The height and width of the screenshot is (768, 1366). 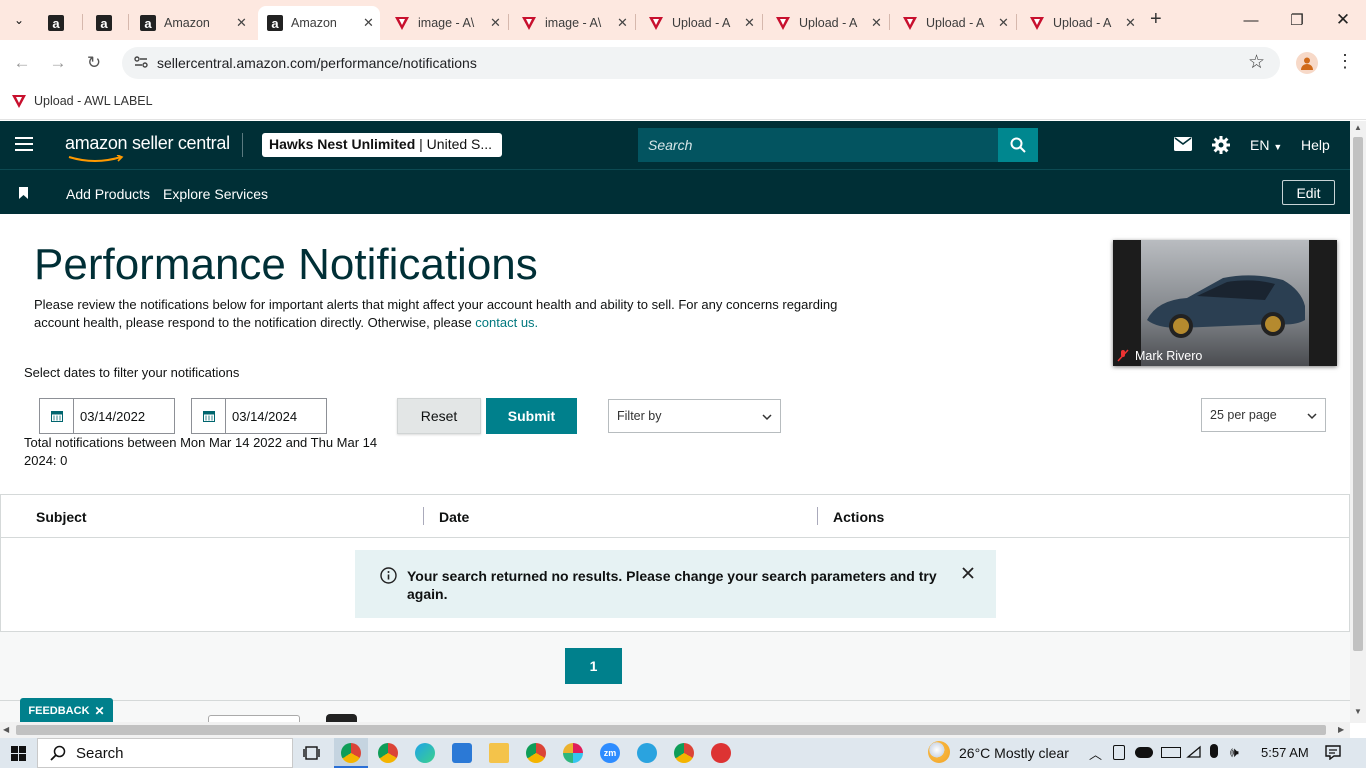 I want to click on feedback-button: FEEDBACK ✕, so click(x=66, y=711).